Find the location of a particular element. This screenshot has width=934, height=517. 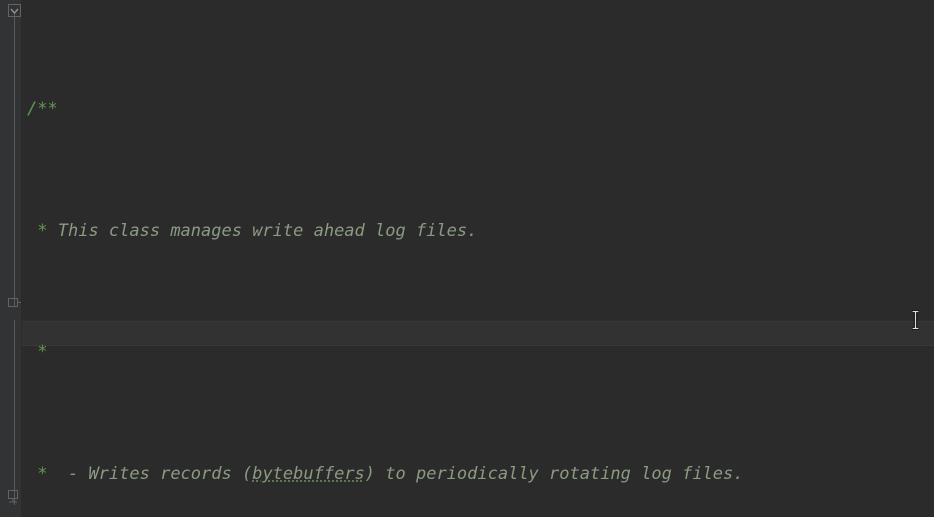

line-doc-2: * is located at coordinates (439, 352).